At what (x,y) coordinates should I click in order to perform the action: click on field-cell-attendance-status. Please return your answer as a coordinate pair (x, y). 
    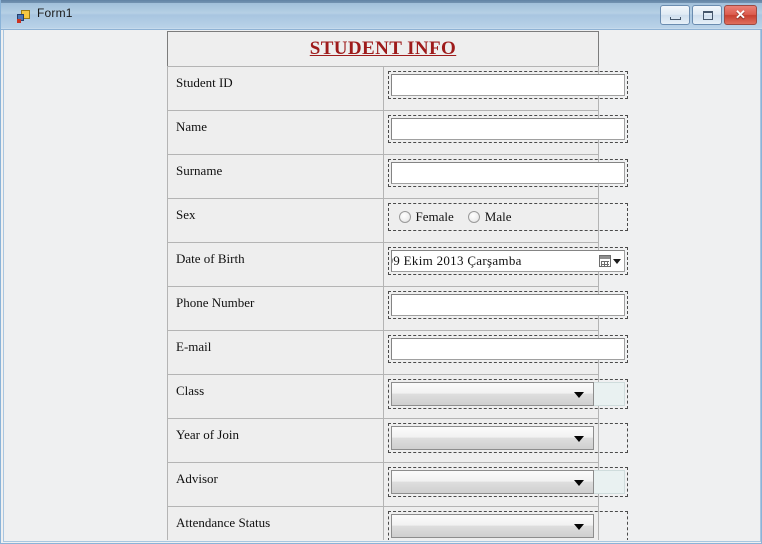
    Looking at the image, I should click on (505, 523).